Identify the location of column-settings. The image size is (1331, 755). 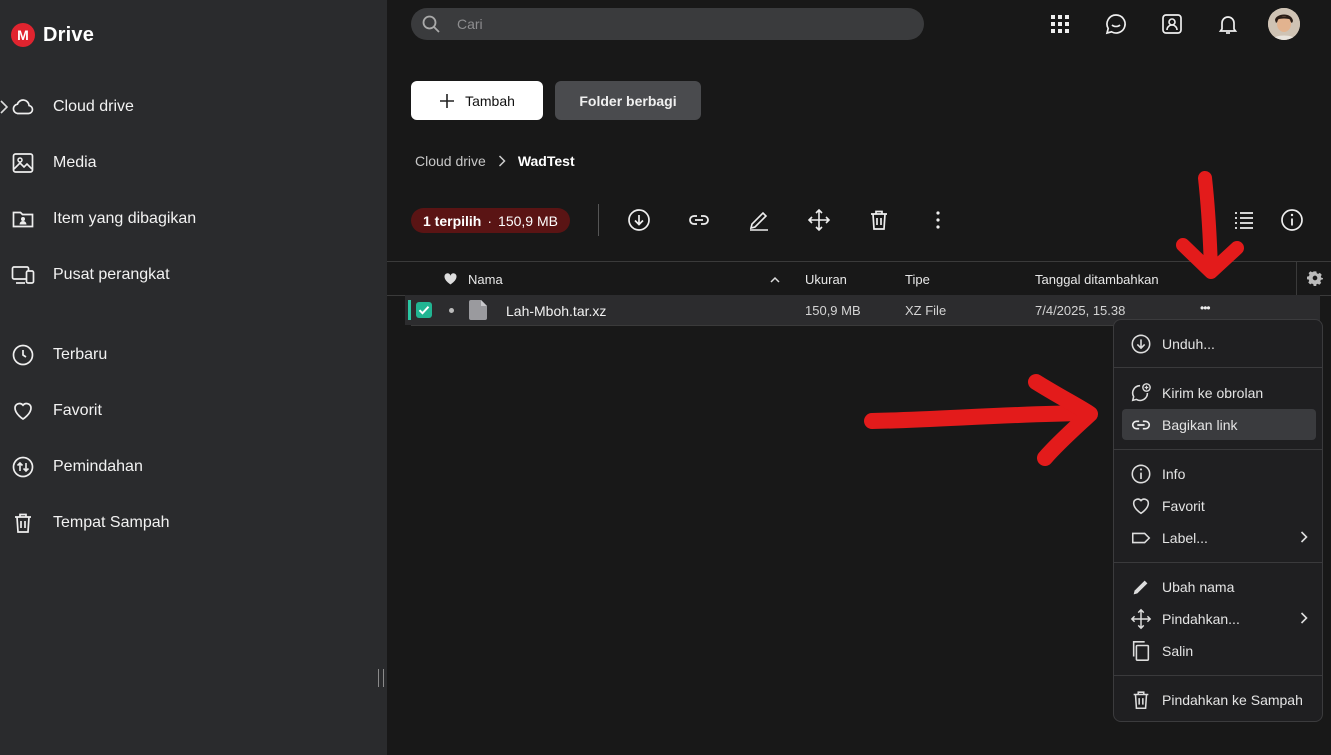
(1313, 278).